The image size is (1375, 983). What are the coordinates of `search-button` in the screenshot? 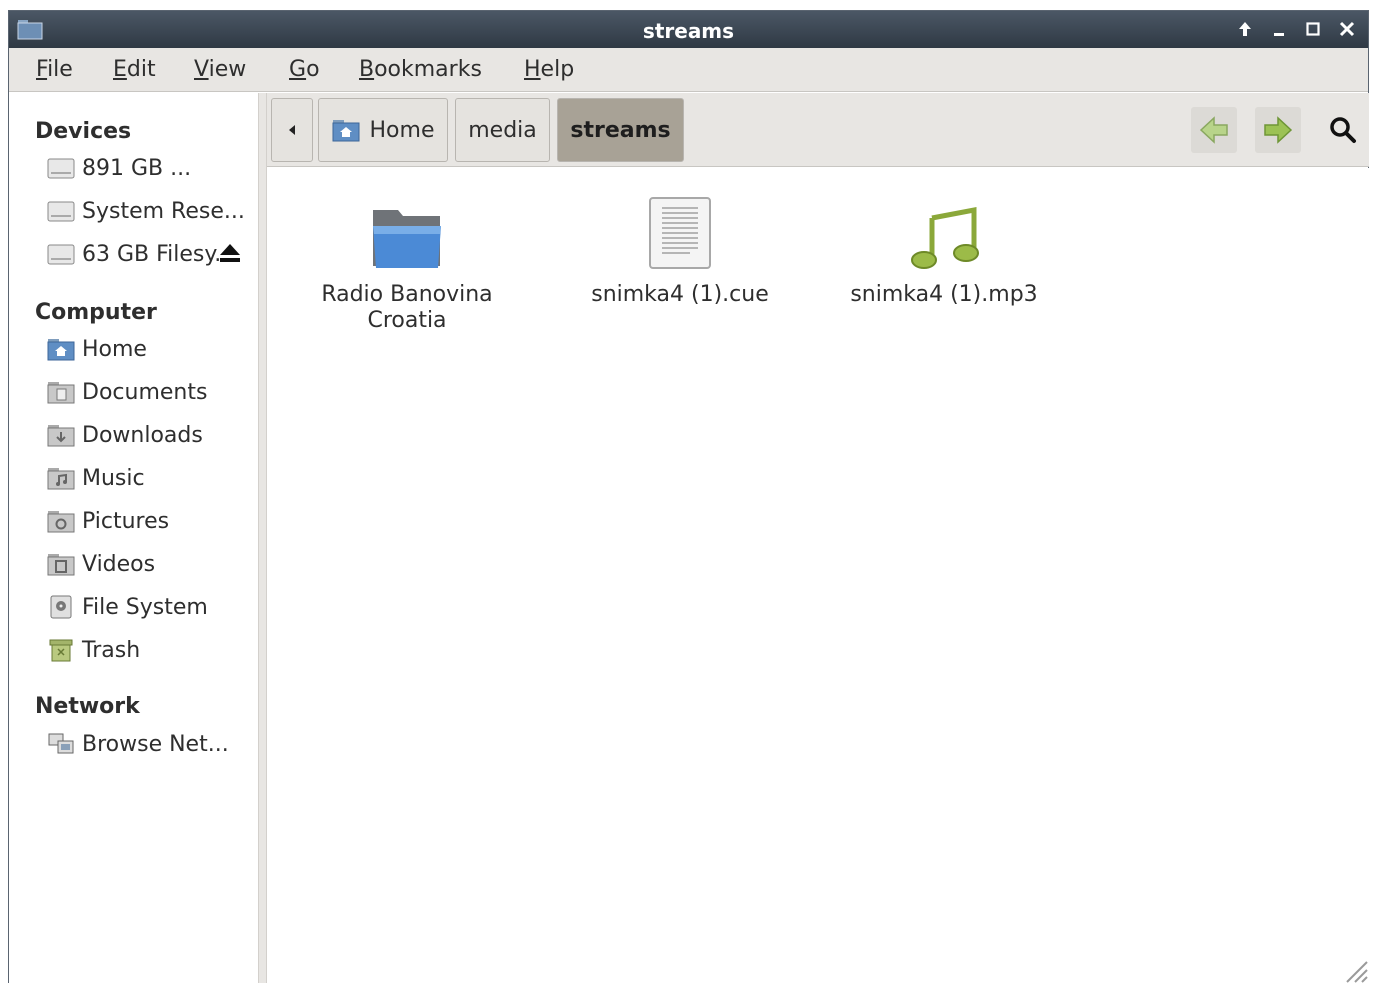 It's located at (1343, 130).